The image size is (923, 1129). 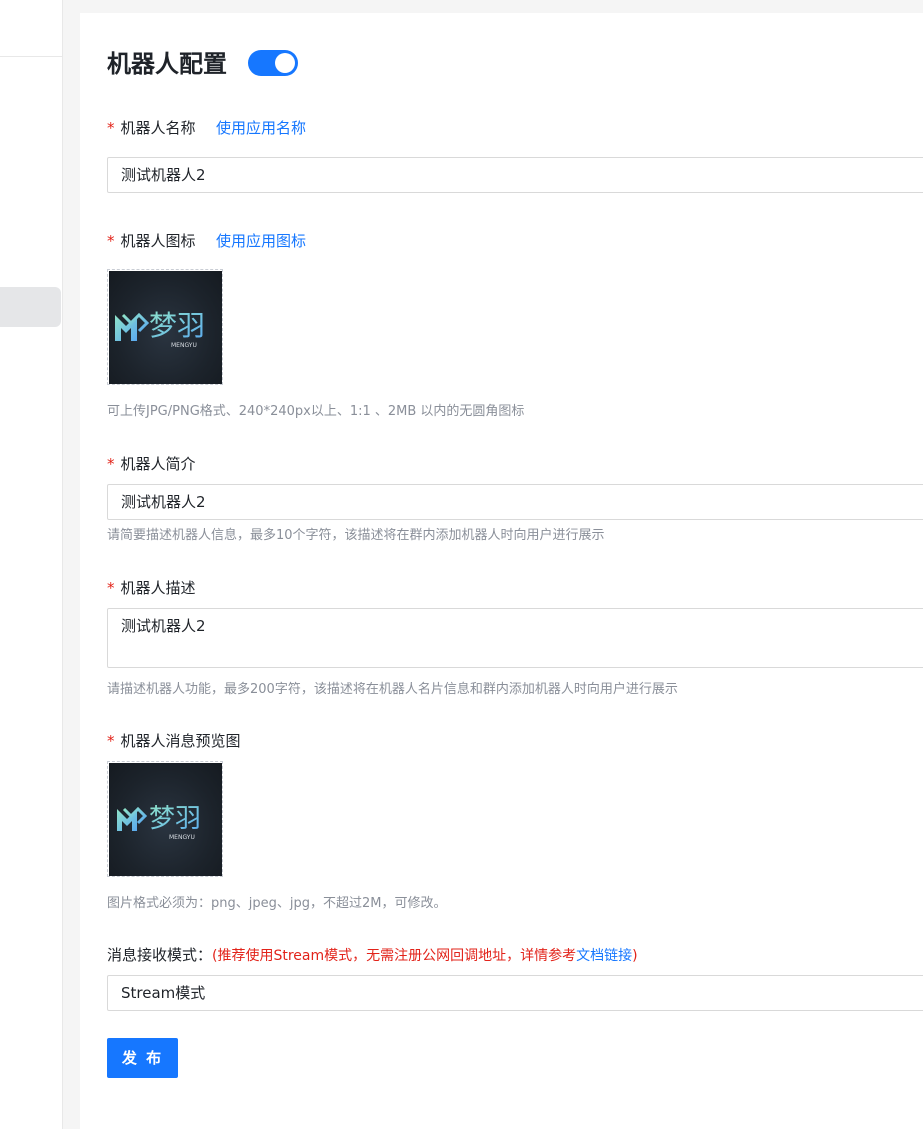 What do you see at coordinates (158, 588) in the screenshot?
I see `robot-description-label-text: 机器人描述` at bounding box center [158, 588].